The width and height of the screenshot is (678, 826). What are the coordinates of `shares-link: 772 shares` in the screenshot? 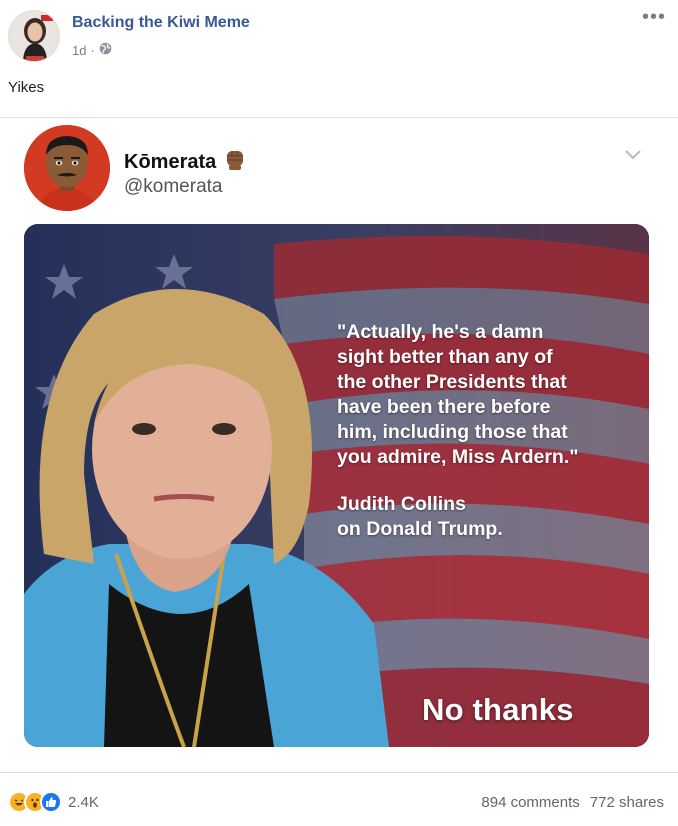 It's located at (627, 802).